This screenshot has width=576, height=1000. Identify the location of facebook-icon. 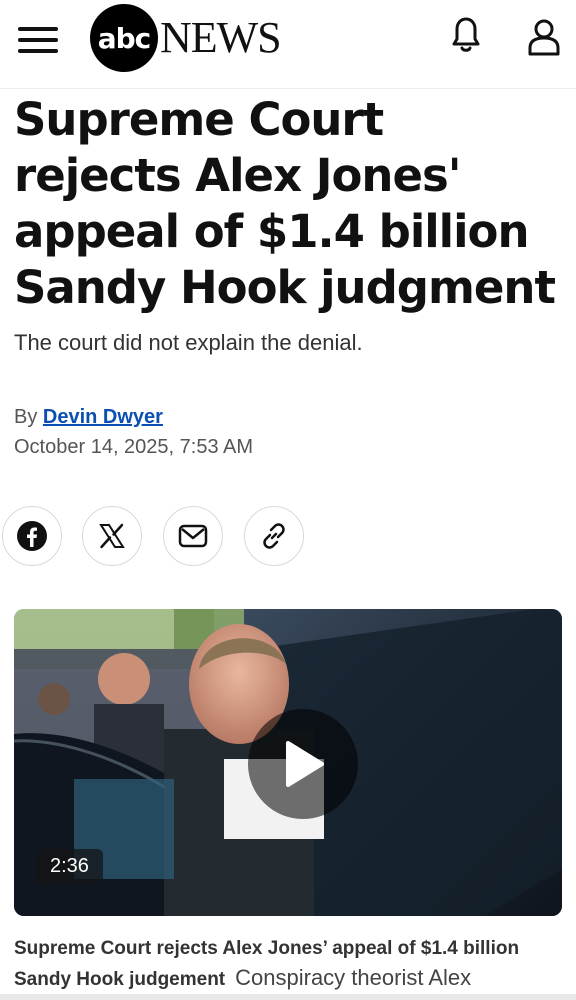
(32, 536).